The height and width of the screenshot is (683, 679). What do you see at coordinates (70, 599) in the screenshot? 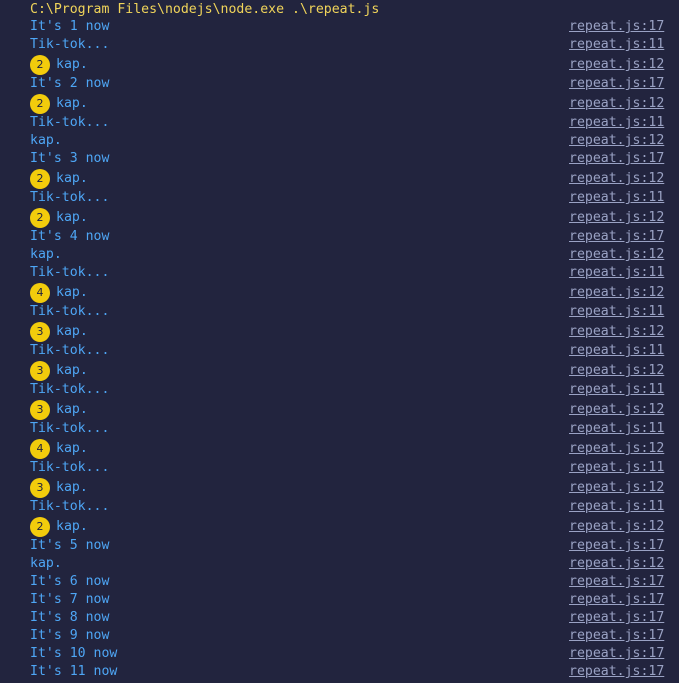
I see `log-message: It's 7 now` at bounding box center [70, 599].